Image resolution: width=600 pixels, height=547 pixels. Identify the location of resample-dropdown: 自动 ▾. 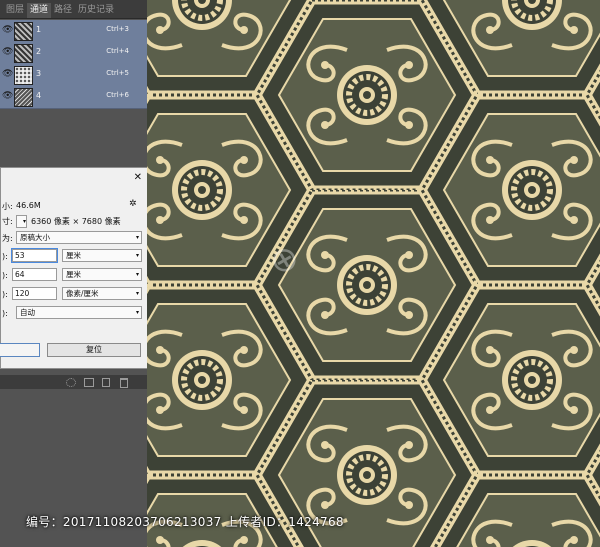
(79, 312).